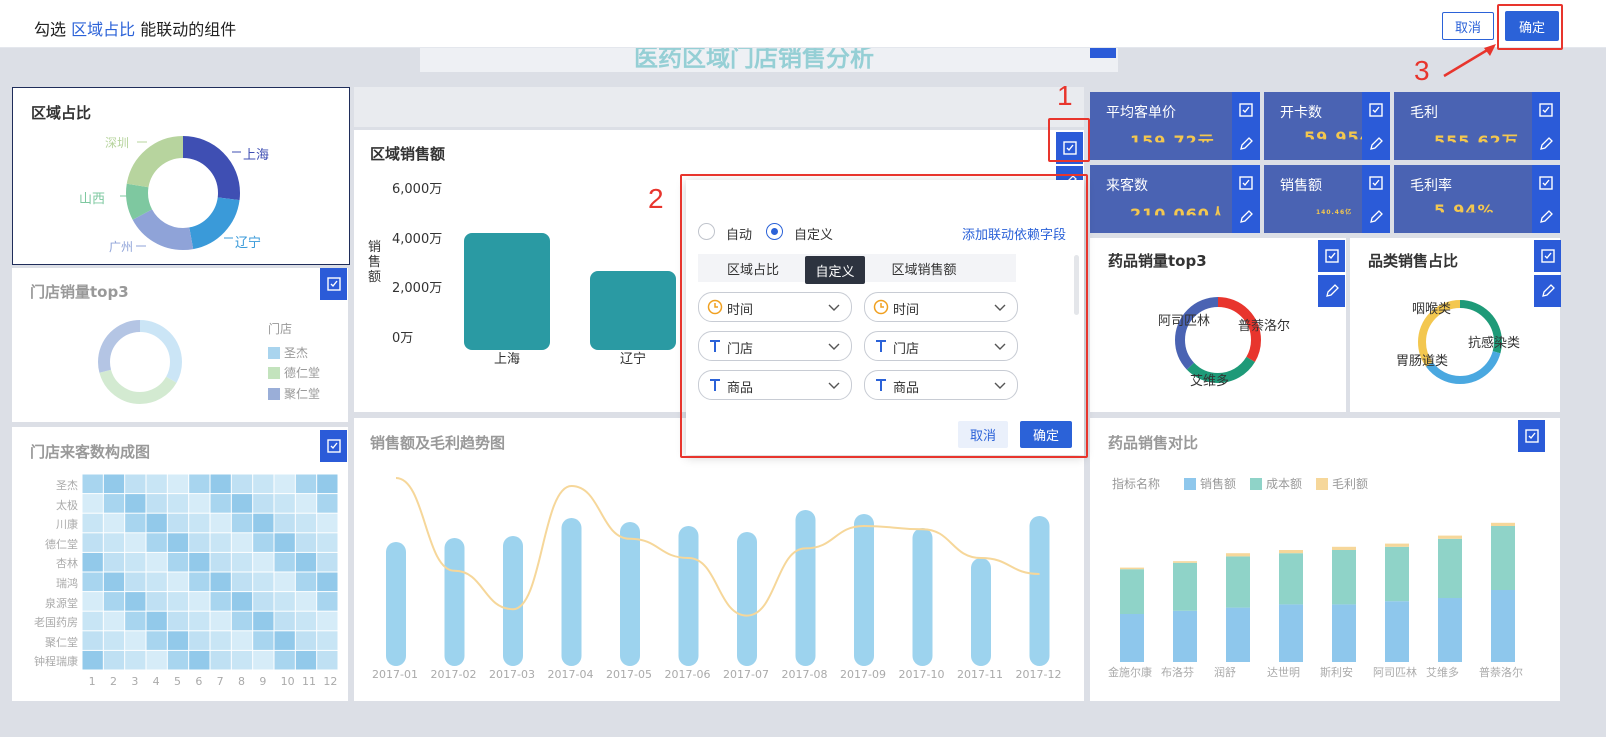 The height and width of the screenshot is (737, 1606). What do you see at coordinates (863, 674) in the screenshot?
I see `x-tick-label: 2017-09` at bounding box center [863, 674].